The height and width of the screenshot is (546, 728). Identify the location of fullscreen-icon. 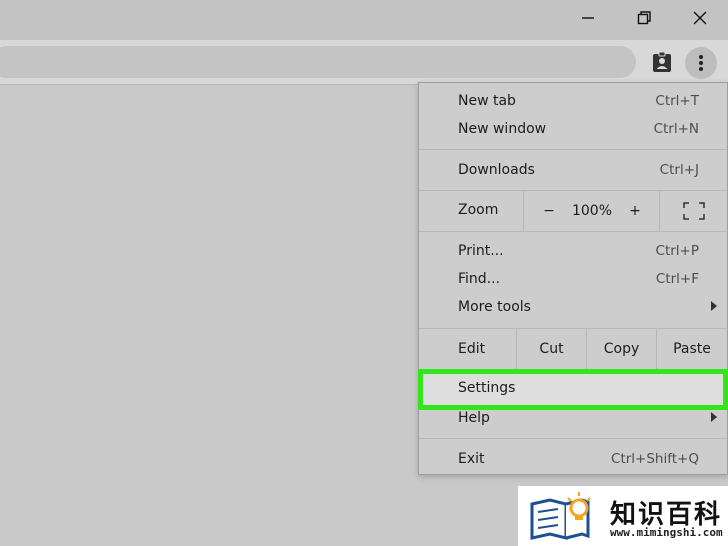
(694, 211).